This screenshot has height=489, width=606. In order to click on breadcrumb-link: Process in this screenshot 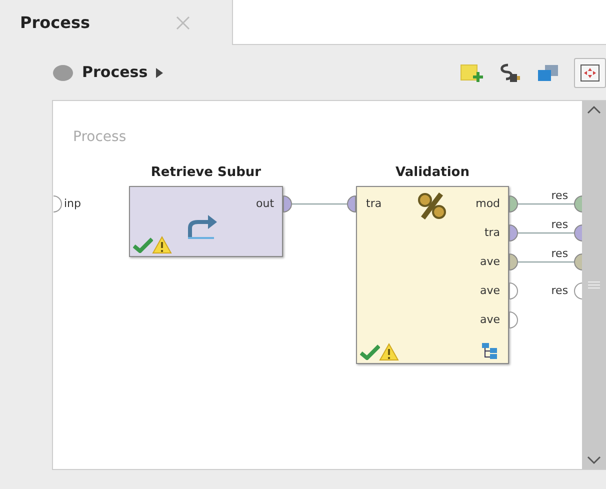, I will do `click(115, 72)`.